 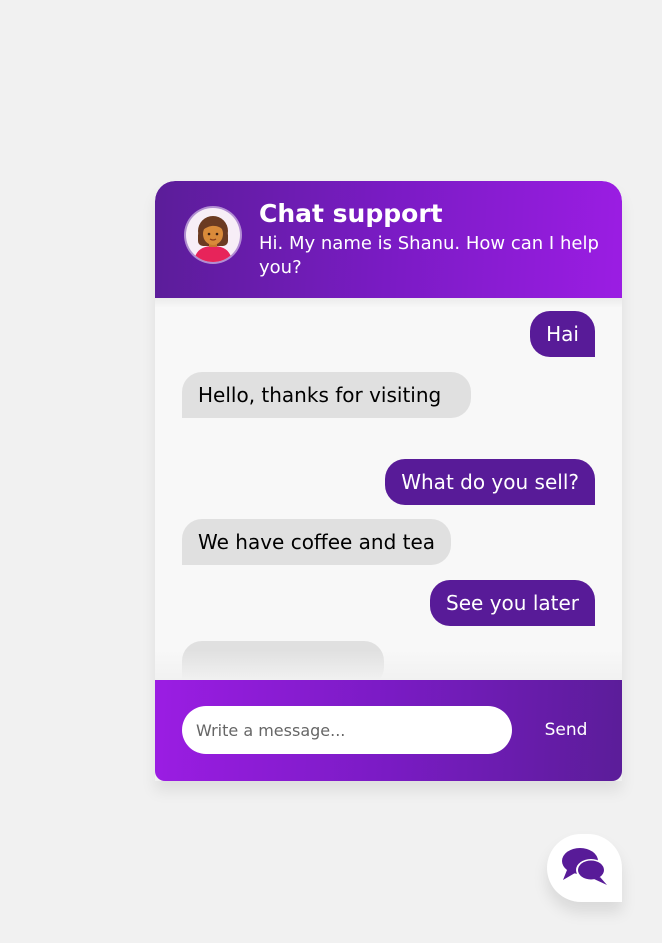 What do you see at coordinates (351, 213) in the screenshot?
I see `chat-title: Chat support` at bounding box center [351, 213].